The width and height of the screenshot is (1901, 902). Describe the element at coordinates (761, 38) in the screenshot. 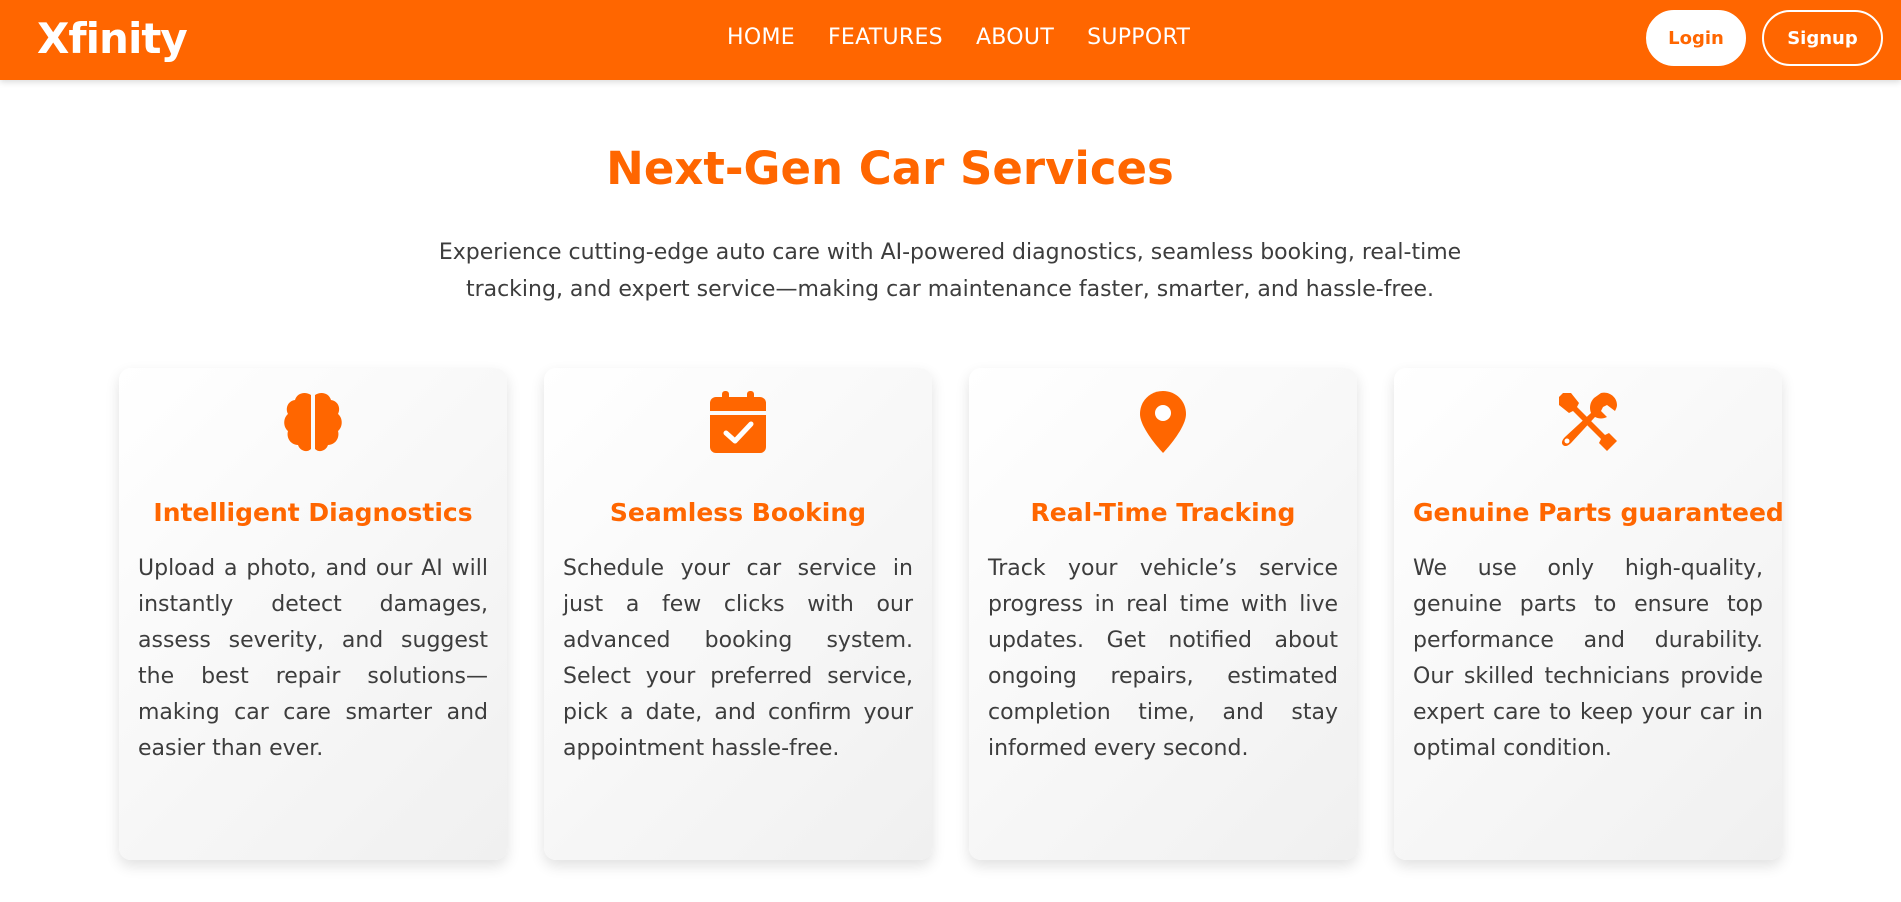

I see `nav-link-home: HOME` at that location.